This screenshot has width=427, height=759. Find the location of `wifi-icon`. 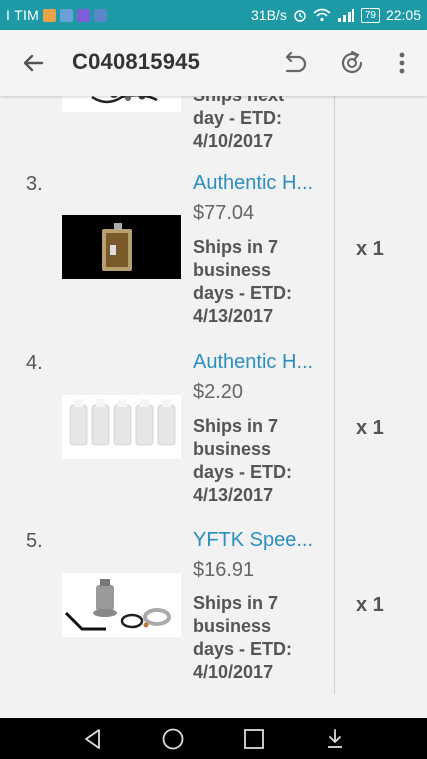

wifi-icon is located at coordinates (322, 15).